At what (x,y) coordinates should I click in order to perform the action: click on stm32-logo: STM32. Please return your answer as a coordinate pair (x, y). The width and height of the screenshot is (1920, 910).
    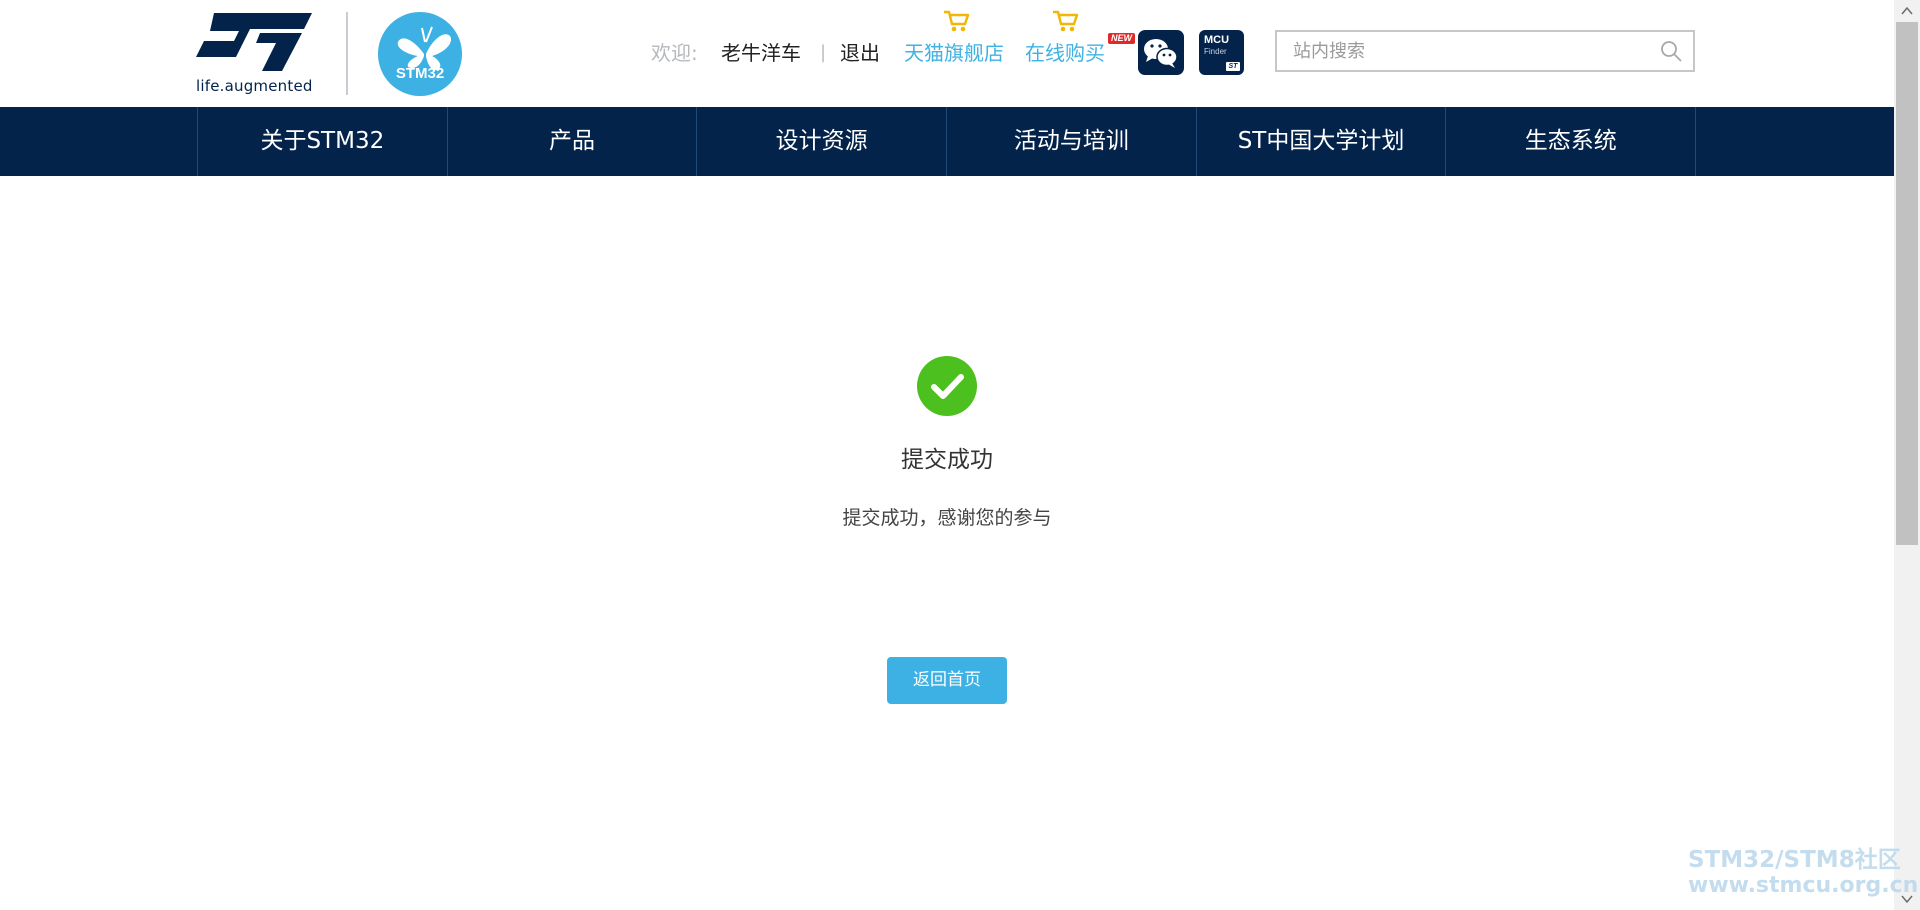
    Looking at the image, I should click on (420, 54).